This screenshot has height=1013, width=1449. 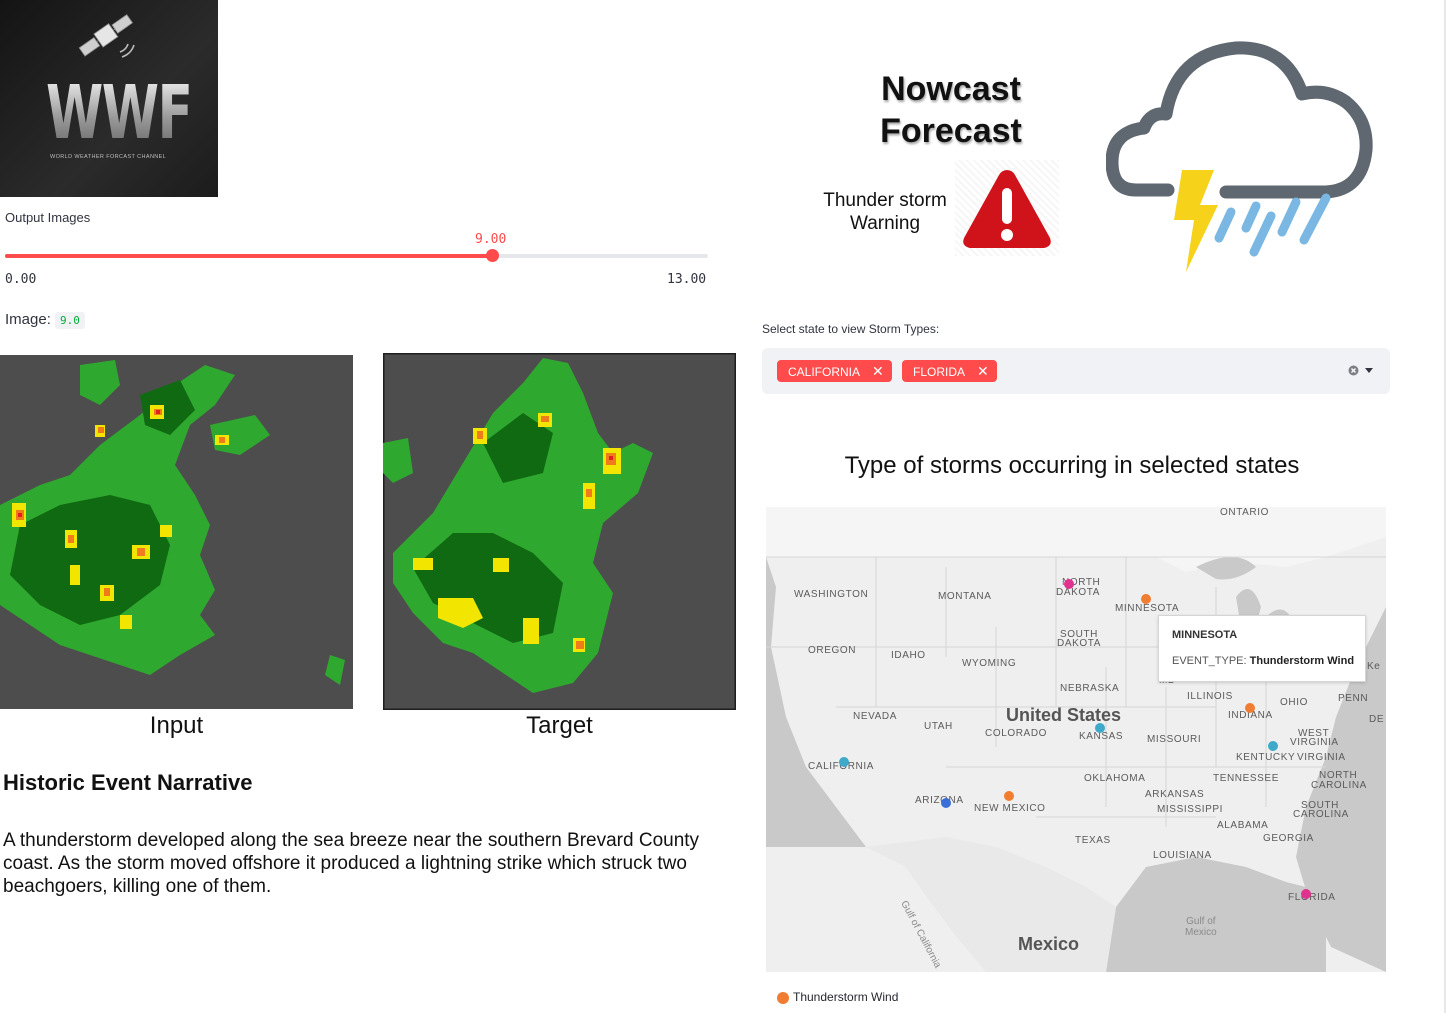 I want to click on map-label-idaho: IDAHO, so click(x=908, y=655).